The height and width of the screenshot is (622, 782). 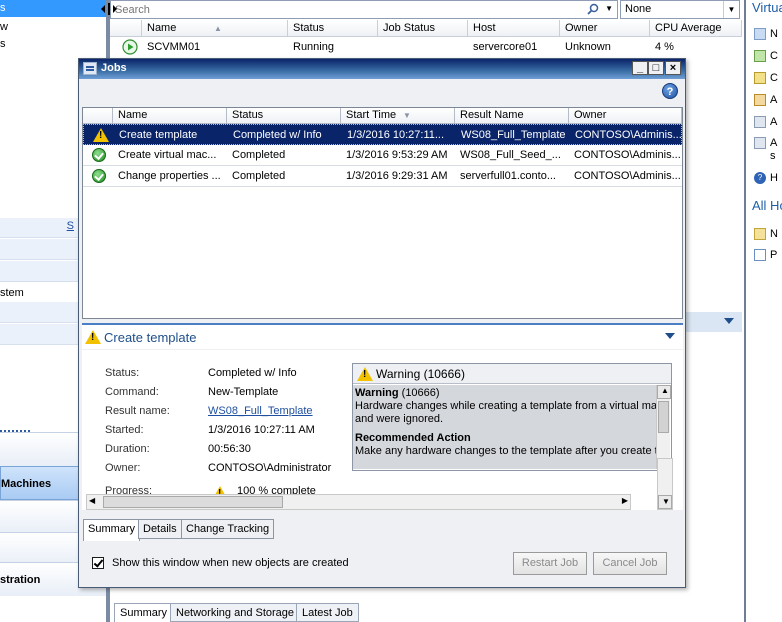 What do you see at coordinates (99, 176) in the screenshot?
I see `ok-icon` at bounding box center [99, 176].